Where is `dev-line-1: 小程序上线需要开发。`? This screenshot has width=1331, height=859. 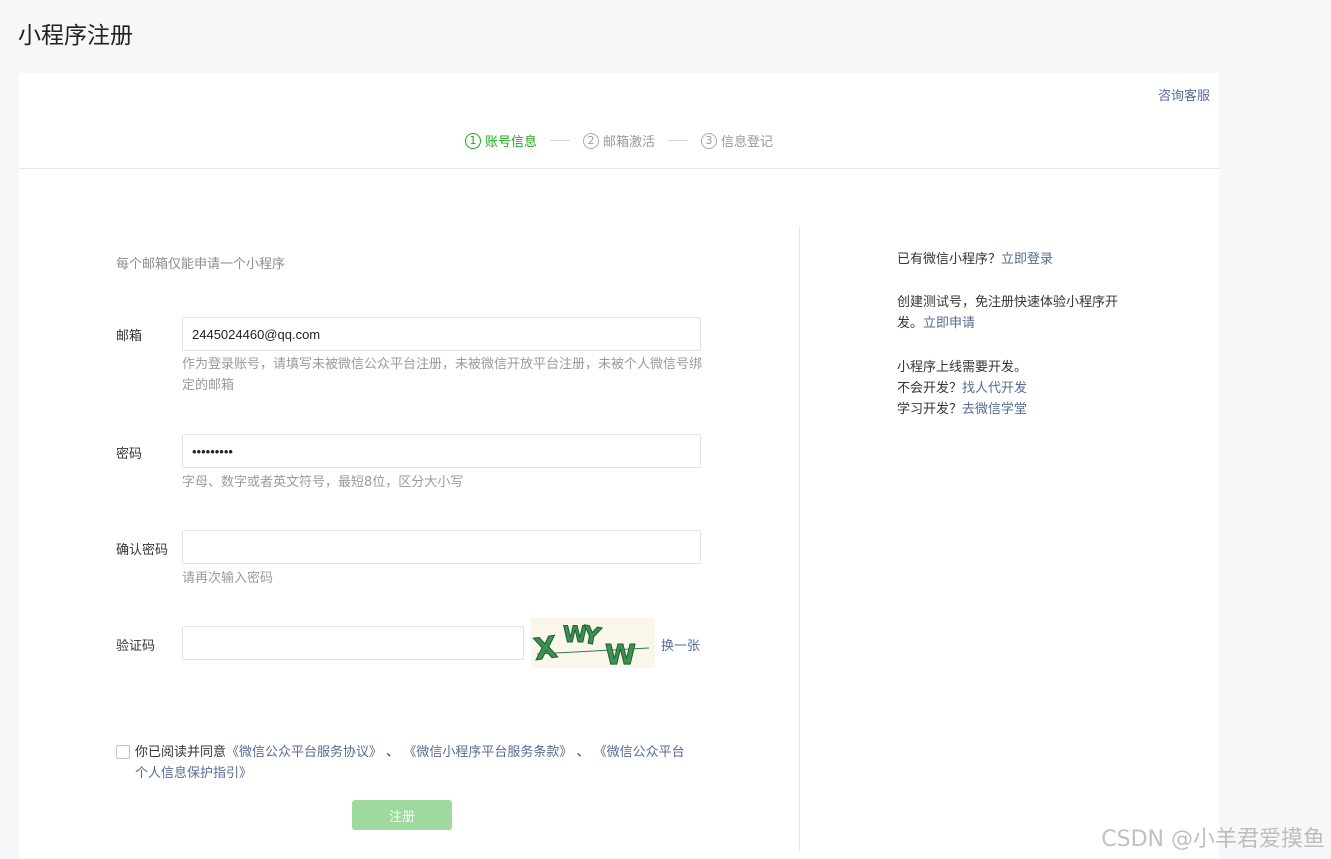 dev-line-1: 小程序上线需要开发。 is located at coordinates (962, 367).